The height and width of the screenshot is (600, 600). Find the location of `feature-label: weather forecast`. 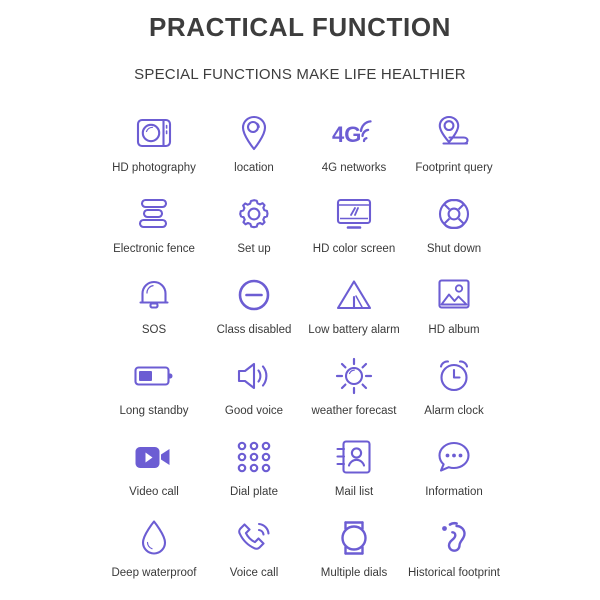

feature-label: weather forecast is located at coordinates (354, 411).